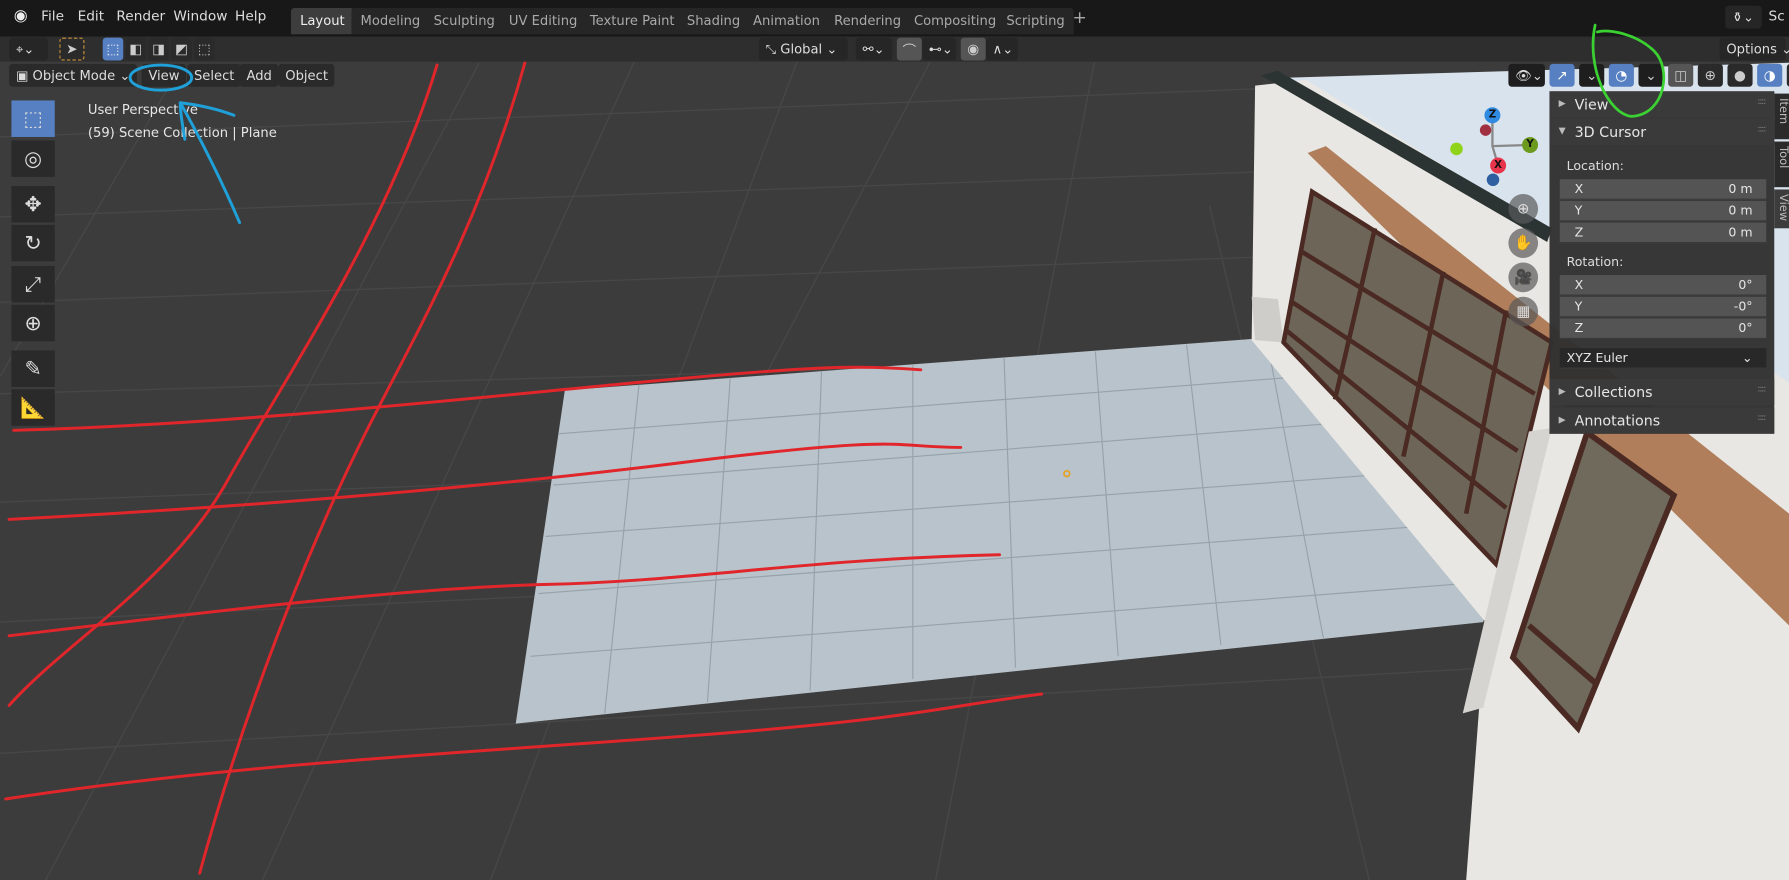 This screenshot has width=1789, height=880. I want to click on location-z-field: Z 0 m, so click(1663, 233).